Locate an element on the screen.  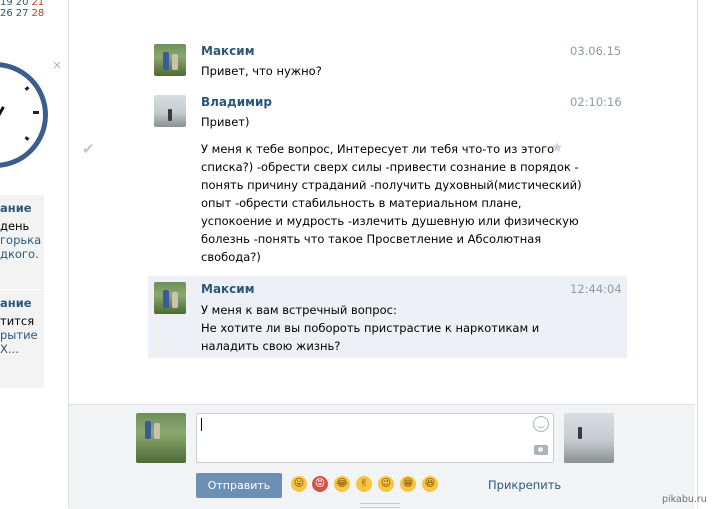
message-time: 02:10:16 is located at coordinates (596, 102).